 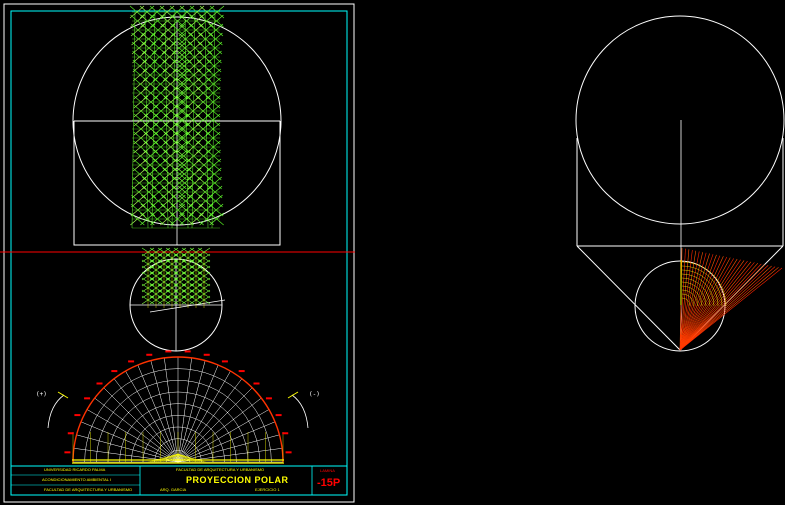 What do you see at coordinates (173, 489) in the screenshot?
I see `author-label: ARQ. GARCIA` at bounding box center [173, 489].